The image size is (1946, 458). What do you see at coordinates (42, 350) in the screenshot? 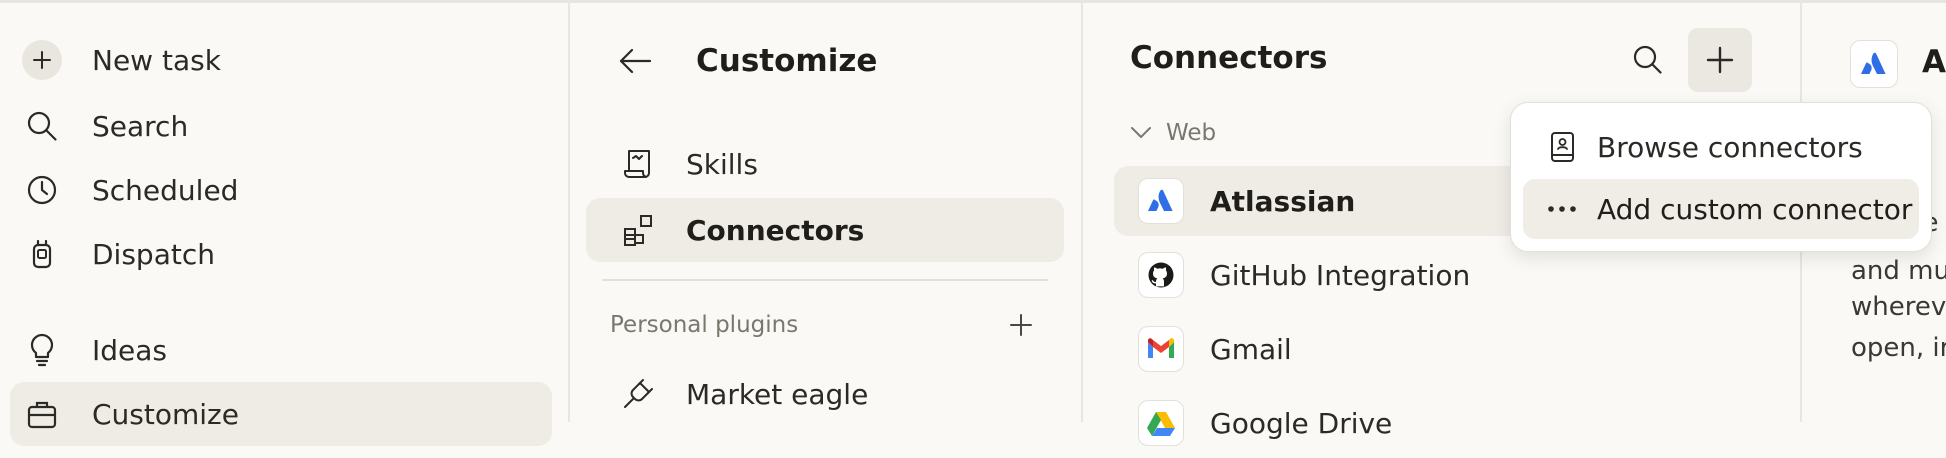
I see `lightbulb-icon` at bounding box center [42, 350].